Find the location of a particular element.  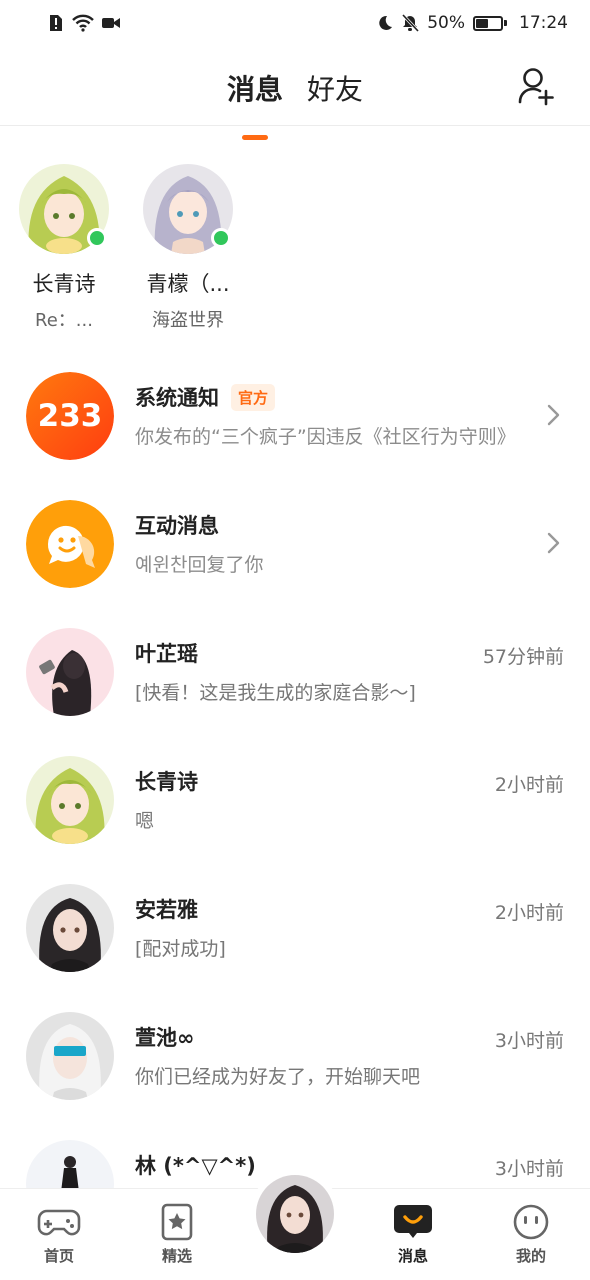

nav-home: 首页 is located at coordinates (59, 1234).